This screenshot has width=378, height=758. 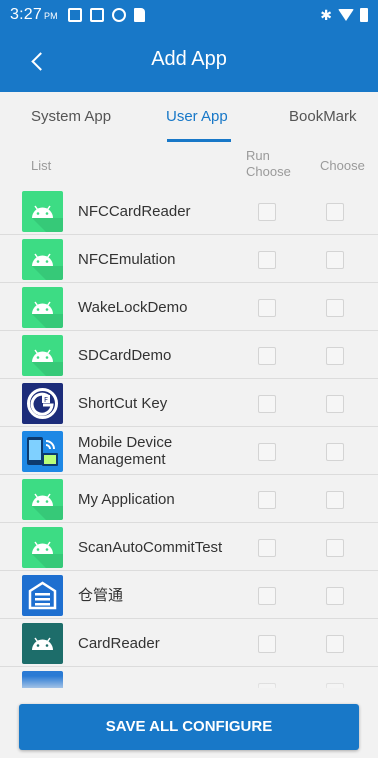 I want to click on battery-icon, so click(x=364, y=15).